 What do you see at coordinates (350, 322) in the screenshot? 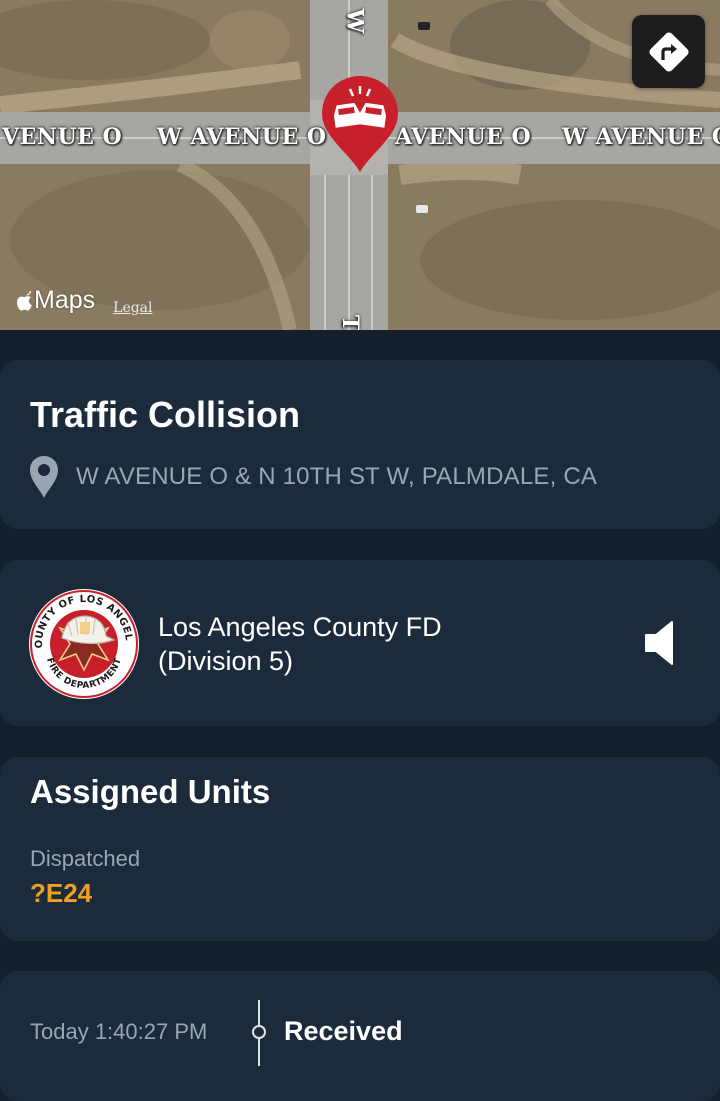
I see `road-label-vertical: T` at bounding box center [350, 322].